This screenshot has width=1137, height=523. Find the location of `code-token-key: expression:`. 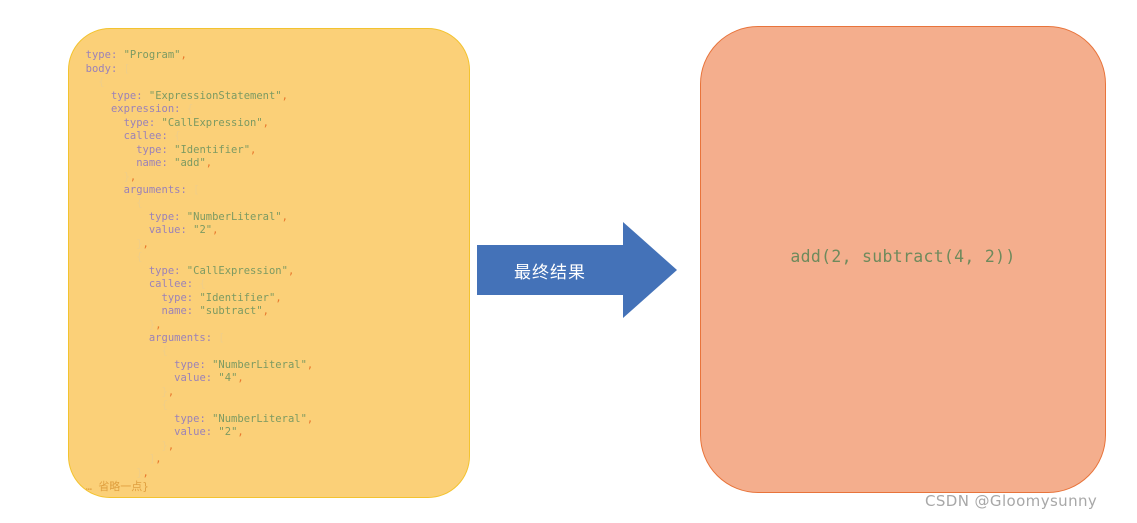

code-token-key: expression: is located at coordinates (145, 109).